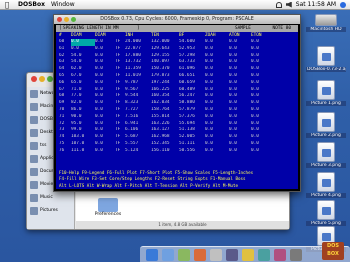 This screenshot has height=262, width=350. What do you see at coordinates (343, 4) in the screenshot?
I see `spotlight-icon` at bounding box center [343, 4].